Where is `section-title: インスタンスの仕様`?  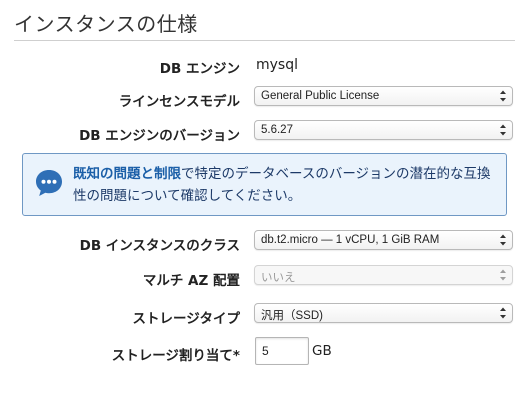 section-title: インスタンスの仕様 is located at coordinates (106, 24).